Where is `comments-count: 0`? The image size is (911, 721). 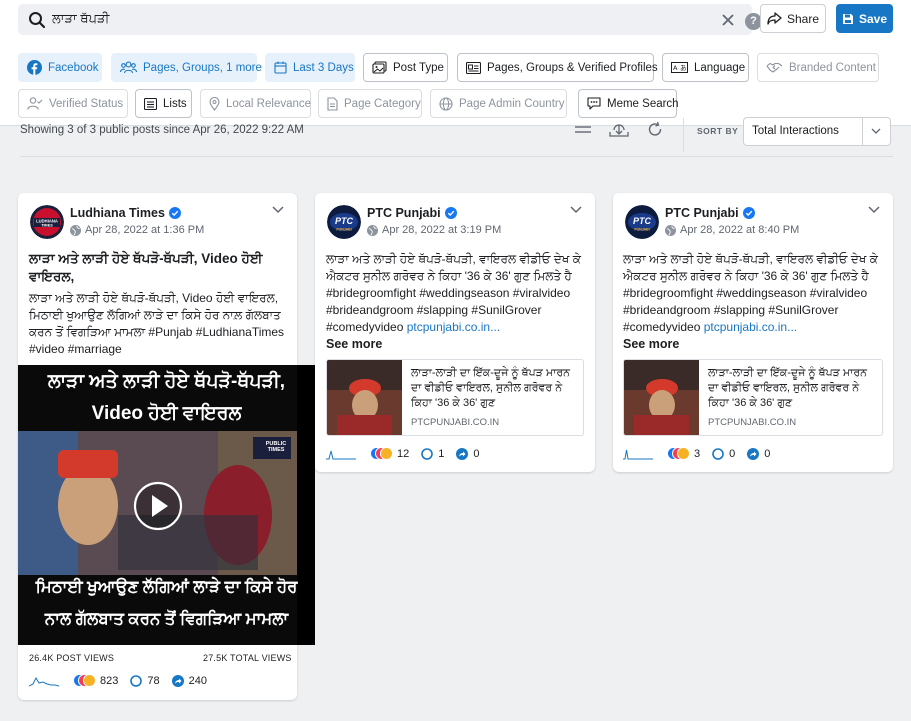 comments-count: 0 is located at coordinates (723, 454).